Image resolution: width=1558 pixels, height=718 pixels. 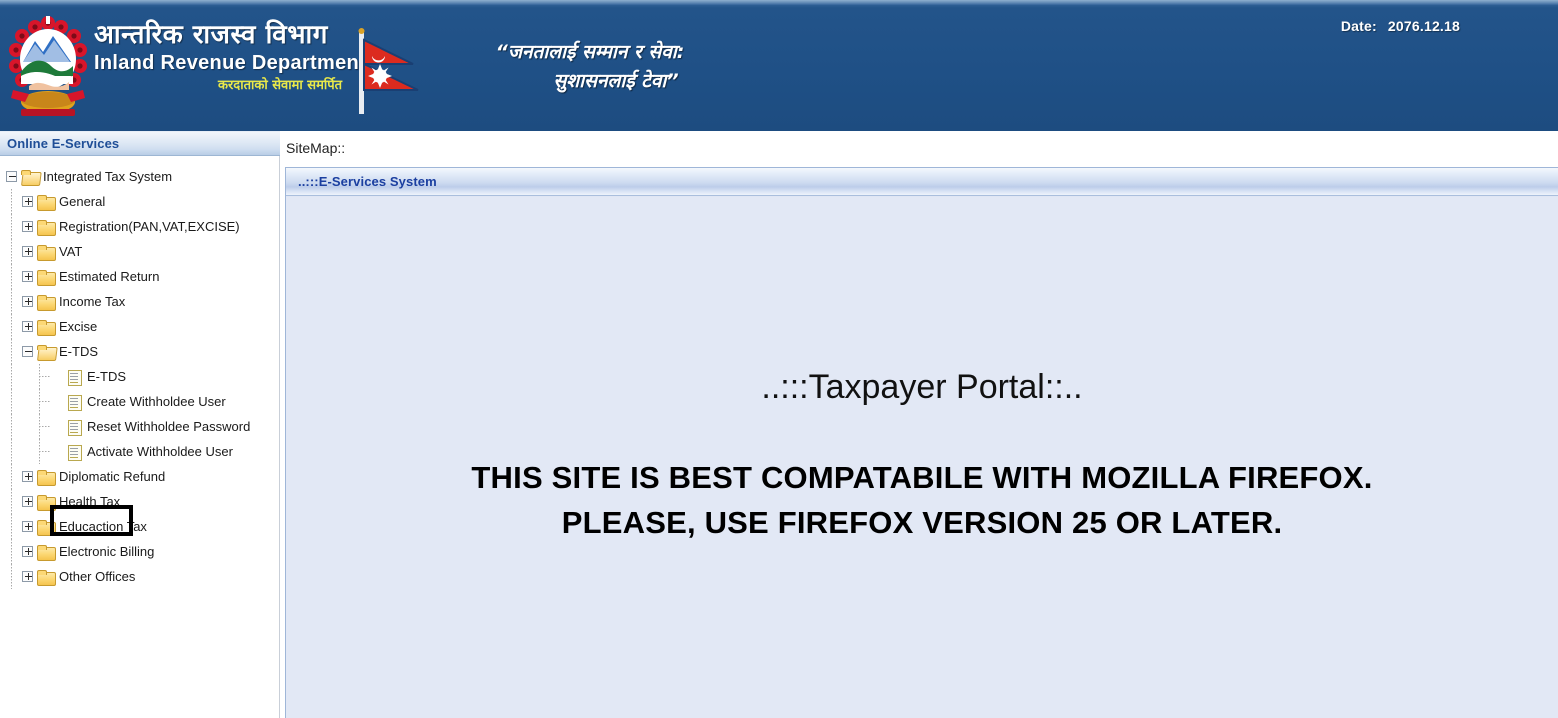 I want to click on nepal-flag-icon, so click(x=388, y=71).